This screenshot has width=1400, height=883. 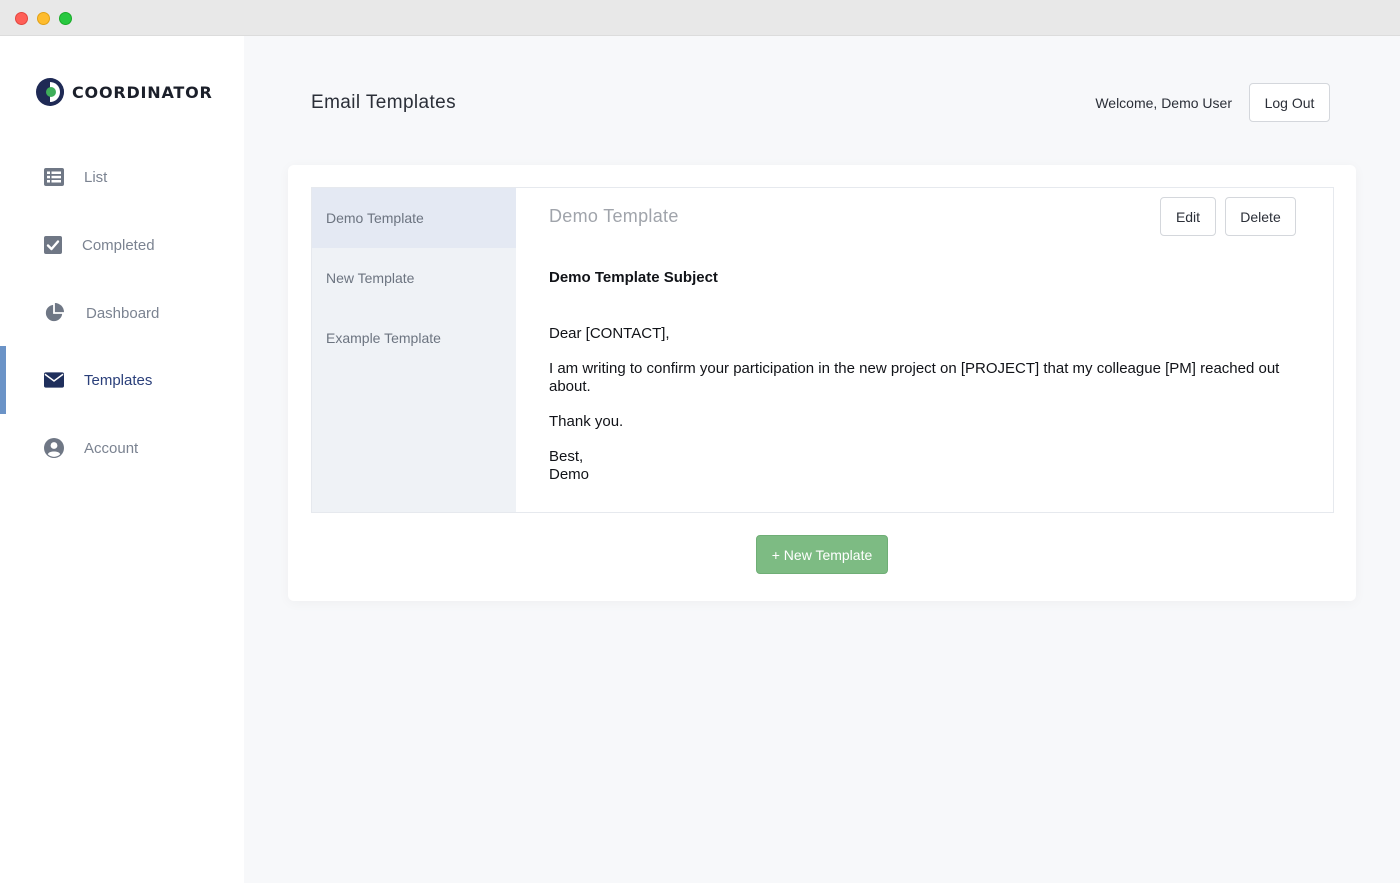 I want to click on sidebar-item-templates: Templates, so click(x=122, y=380).